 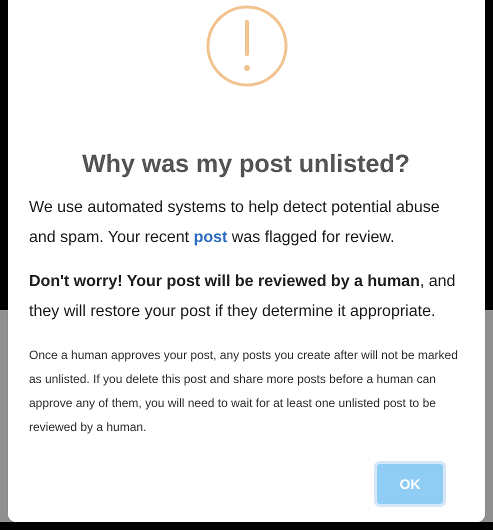 I want to click on post-link: post, so click(x=211, y=237).